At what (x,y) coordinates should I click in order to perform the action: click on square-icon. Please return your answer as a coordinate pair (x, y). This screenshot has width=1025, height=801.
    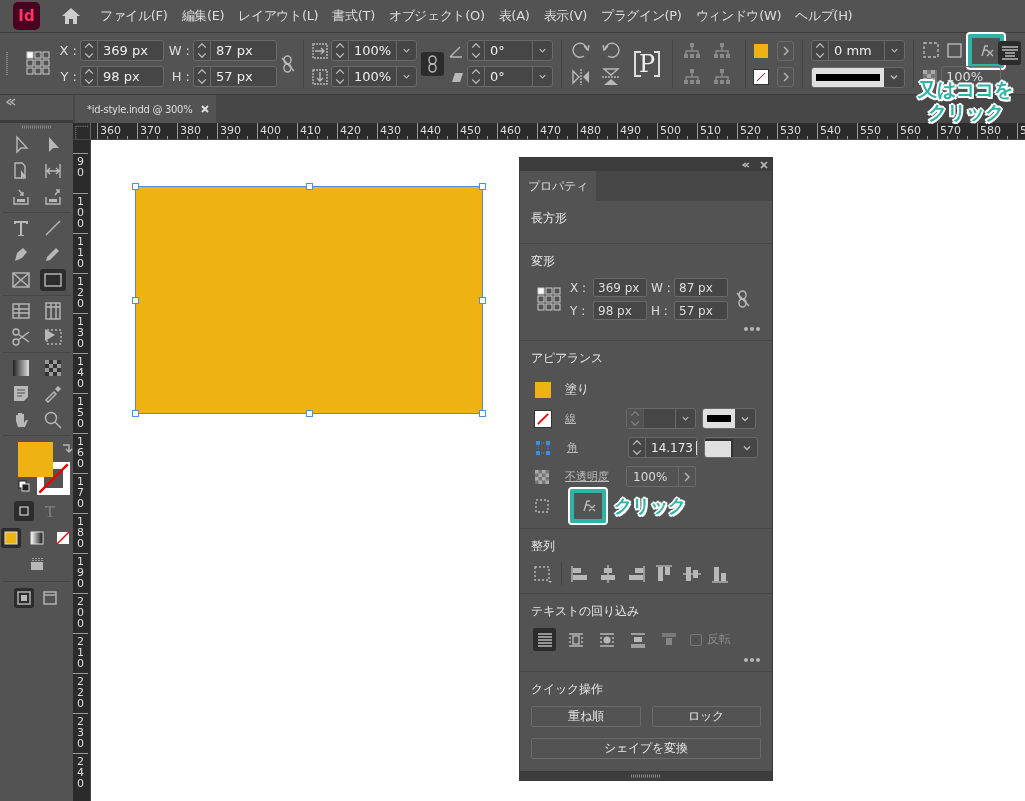
    Looking at the image, I should click on (955, 50).